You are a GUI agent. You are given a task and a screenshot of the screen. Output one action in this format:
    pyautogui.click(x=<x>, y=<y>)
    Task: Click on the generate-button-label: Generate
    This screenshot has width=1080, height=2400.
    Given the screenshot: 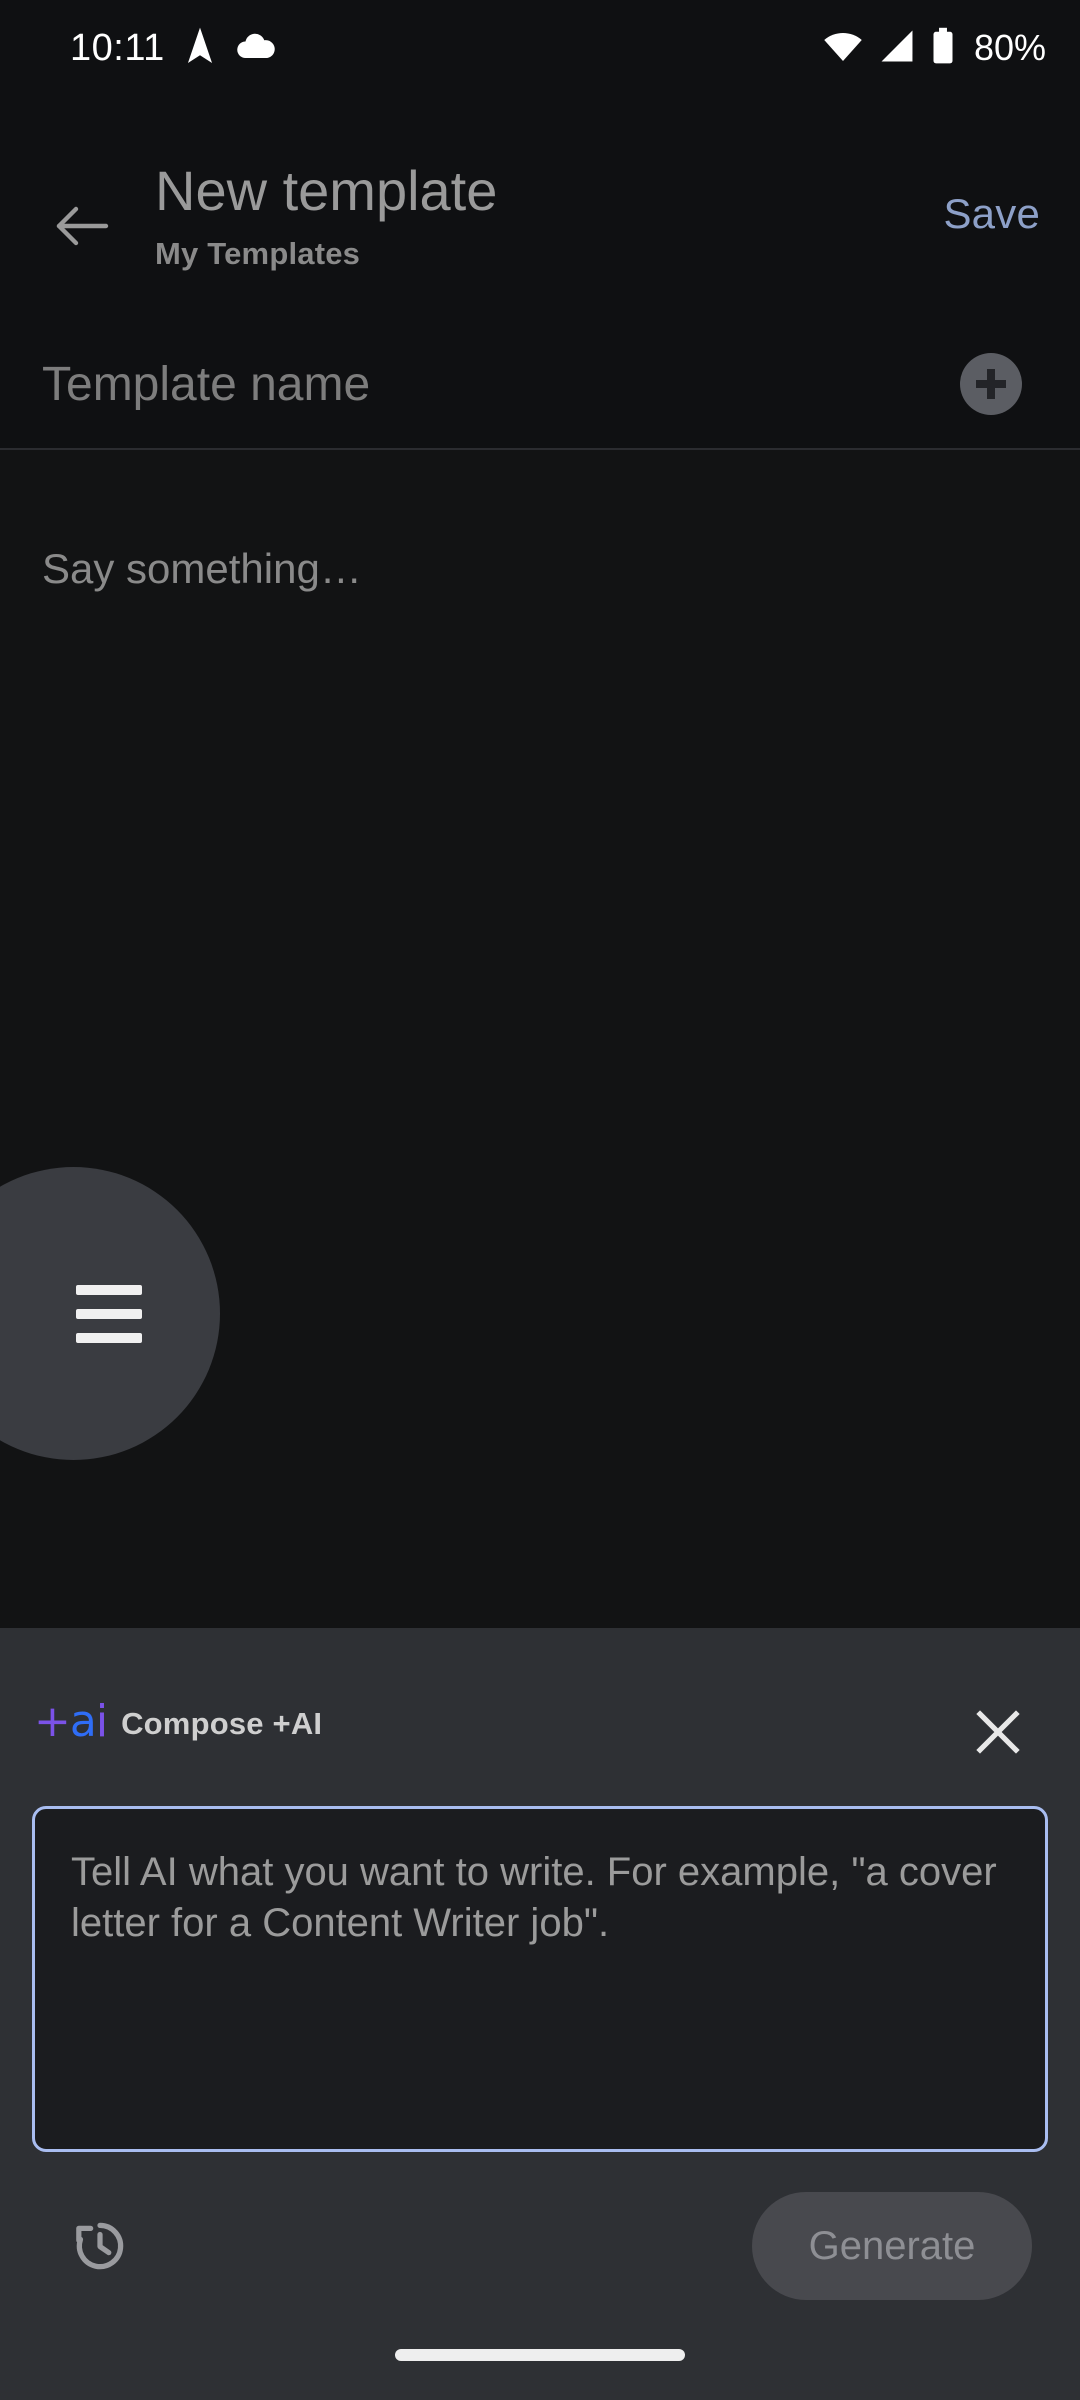 What is the action you would take?
    pyautogui.click(x=892, y=2245)
    